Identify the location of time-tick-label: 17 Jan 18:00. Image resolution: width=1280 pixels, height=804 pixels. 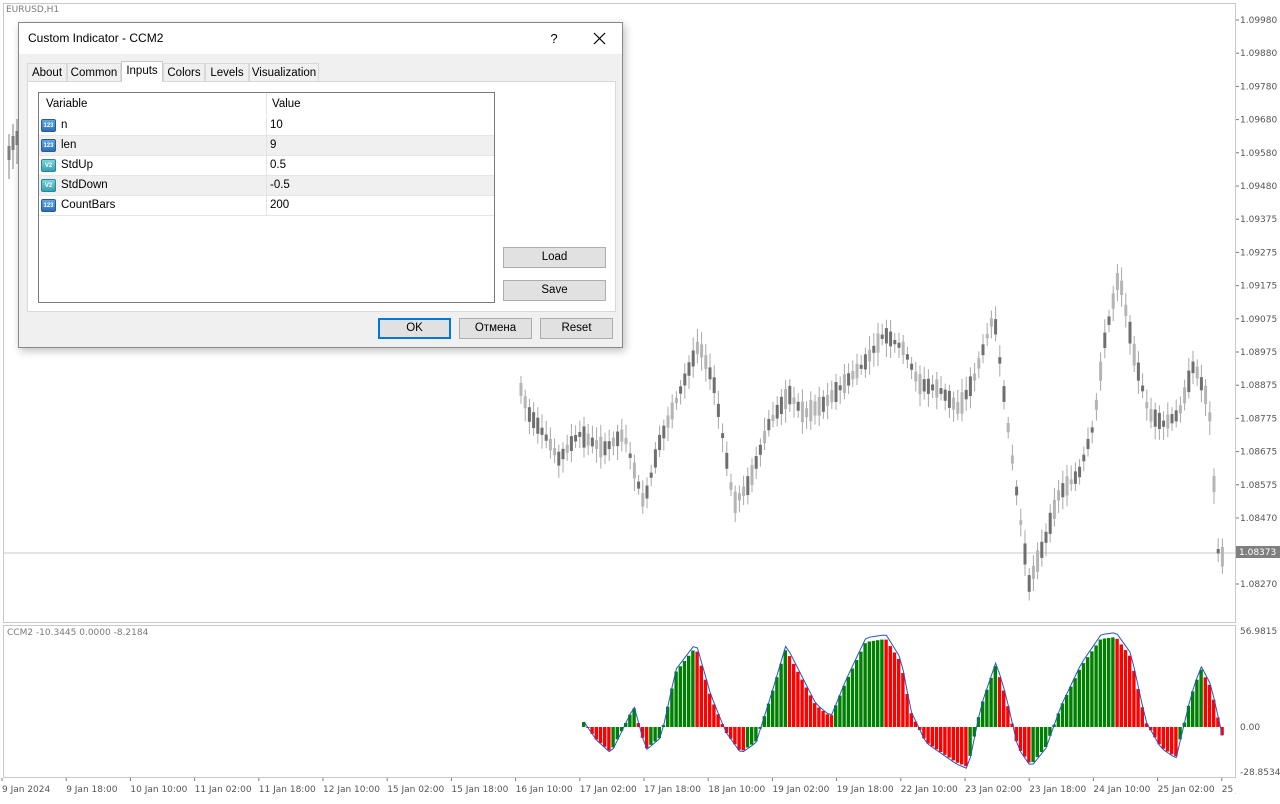
(672, 790).